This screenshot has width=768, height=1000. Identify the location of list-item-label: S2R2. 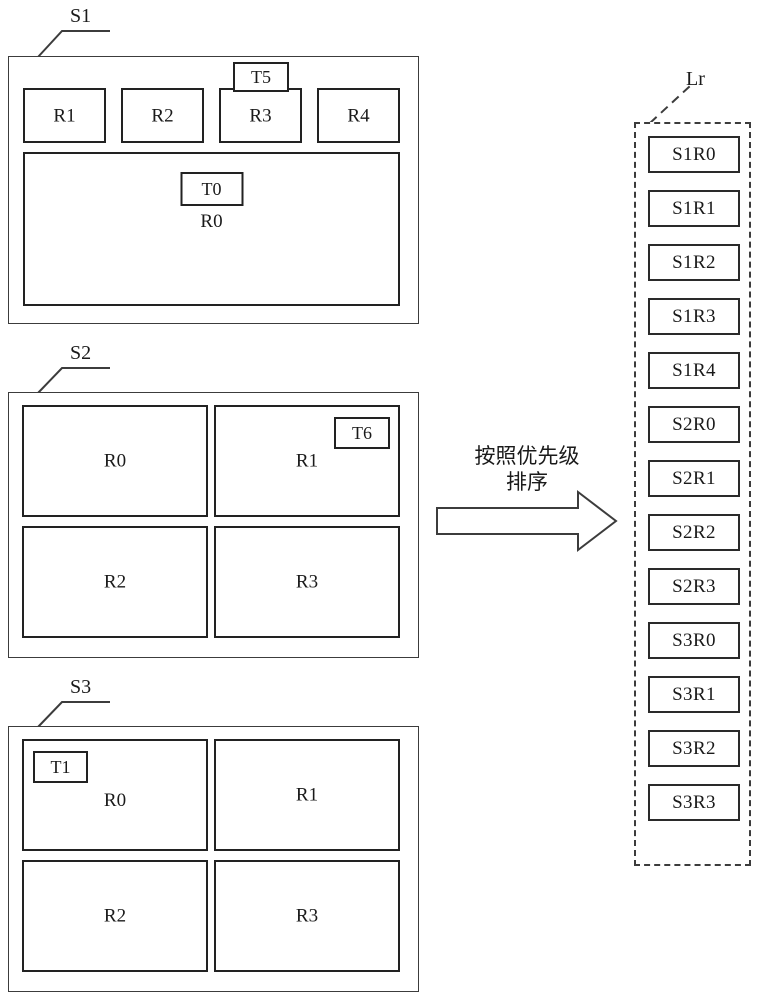
(694, 532).